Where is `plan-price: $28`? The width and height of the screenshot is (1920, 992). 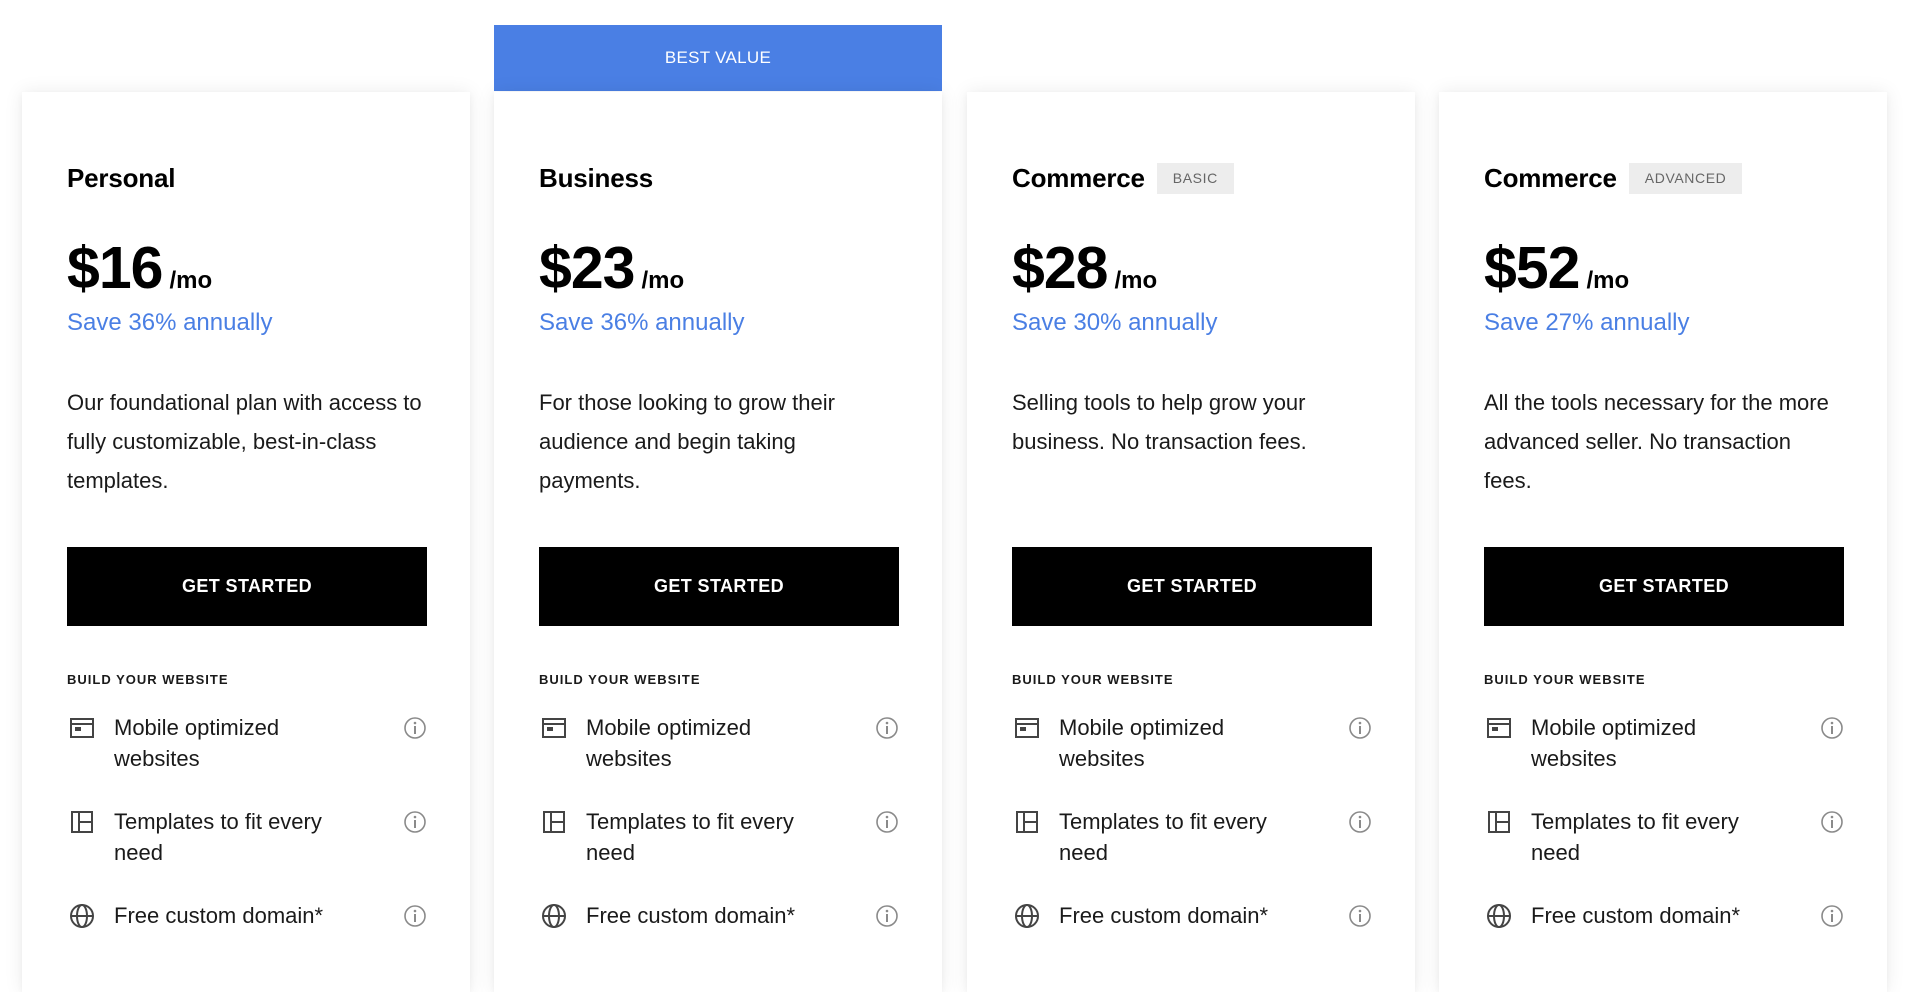 plan-price: $28 is located at coordinates (1060, 268).